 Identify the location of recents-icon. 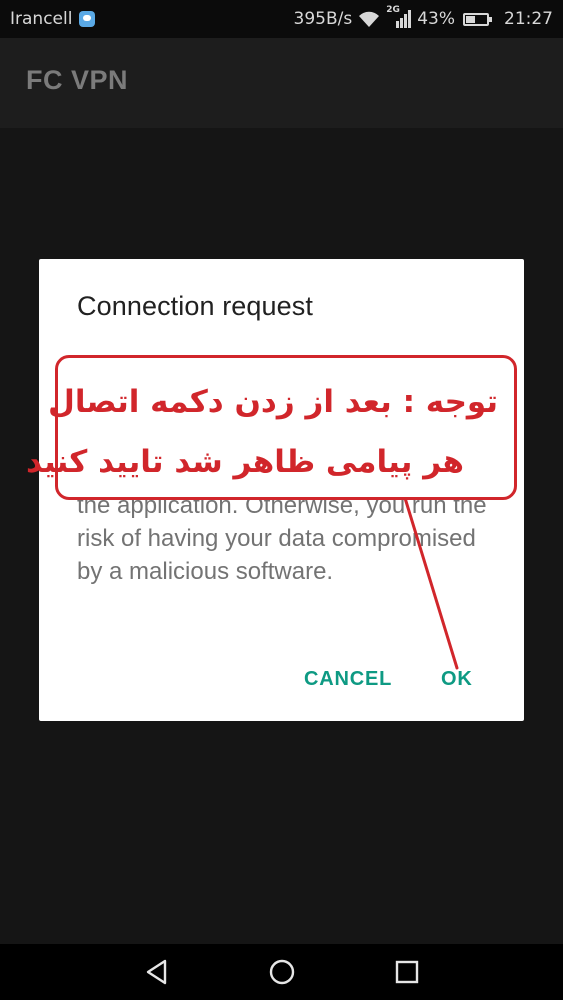
(407, 972).